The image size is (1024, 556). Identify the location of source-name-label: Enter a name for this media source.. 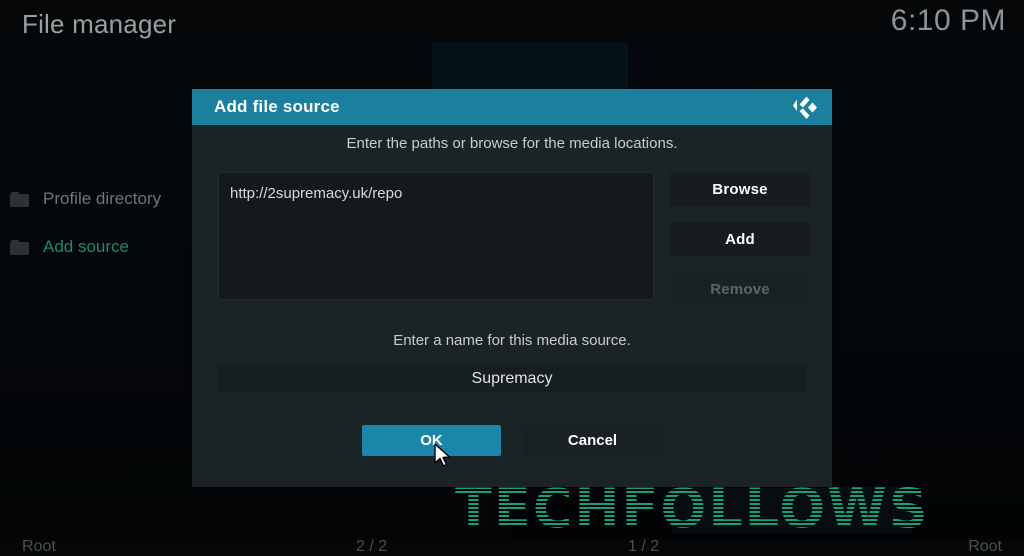
(512, 340).